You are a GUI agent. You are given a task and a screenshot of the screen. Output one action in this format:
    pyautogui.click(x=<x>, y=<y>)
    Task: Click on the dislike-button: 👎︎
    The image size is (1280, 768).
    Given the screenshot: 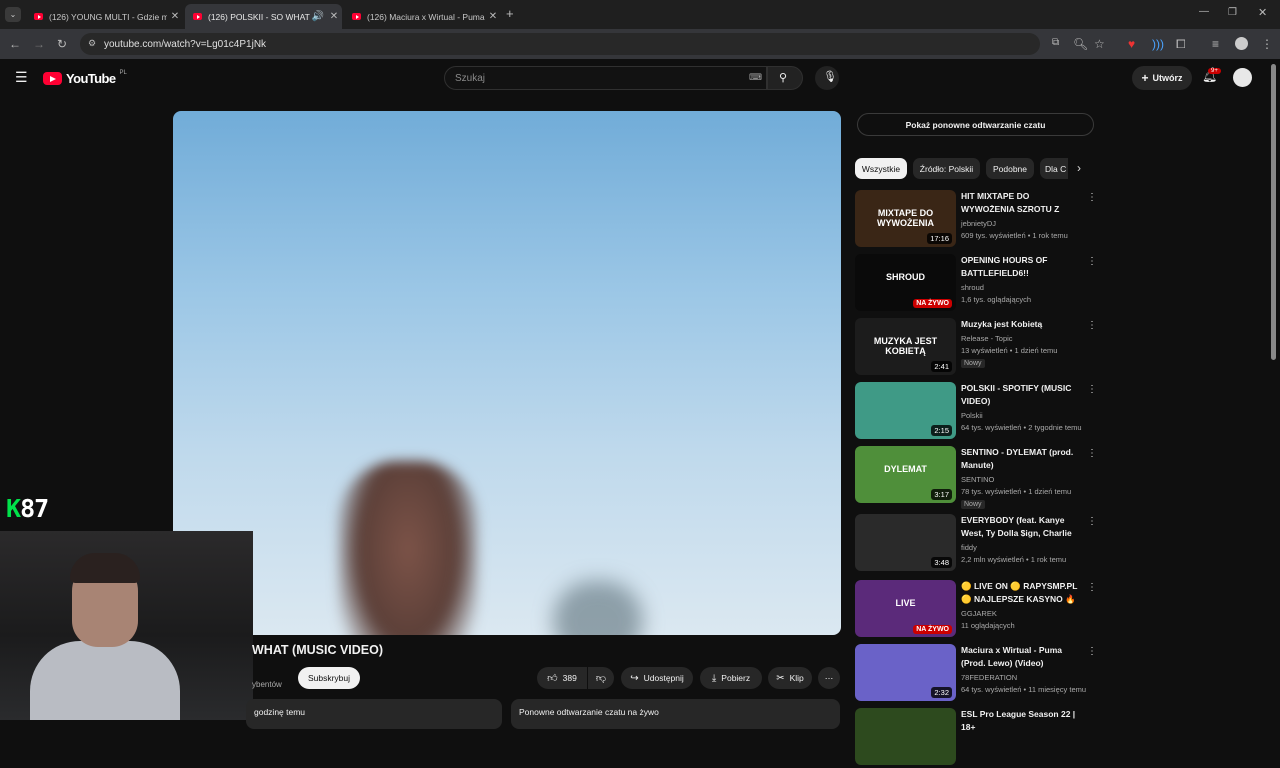 What is the action you would take?
    pyautogui.click(x=601, y=678)
    